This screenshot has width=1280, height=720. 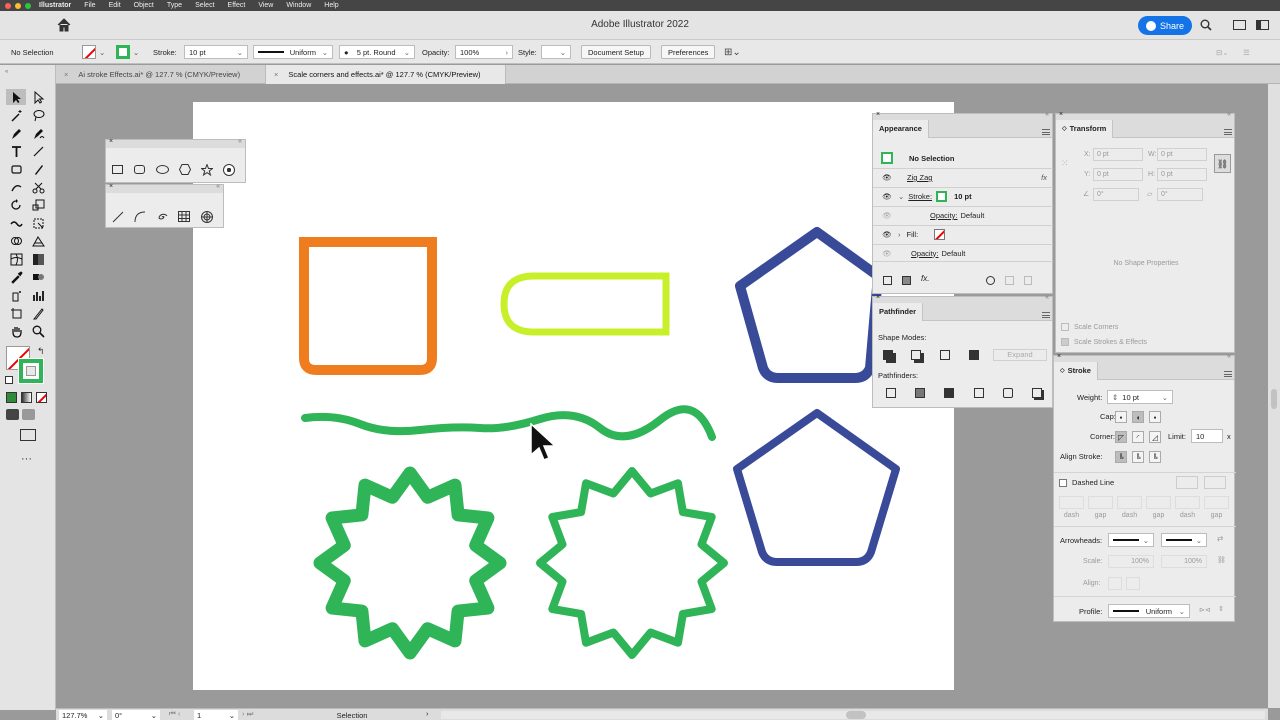 I want to click on selection-tool-icon, so click(x=16, y=97).